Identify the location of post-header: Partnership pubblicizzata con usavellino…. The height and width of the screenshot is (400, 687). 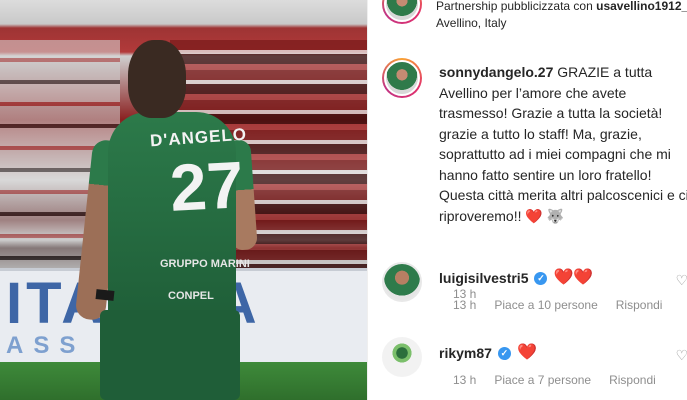
(534, 20).